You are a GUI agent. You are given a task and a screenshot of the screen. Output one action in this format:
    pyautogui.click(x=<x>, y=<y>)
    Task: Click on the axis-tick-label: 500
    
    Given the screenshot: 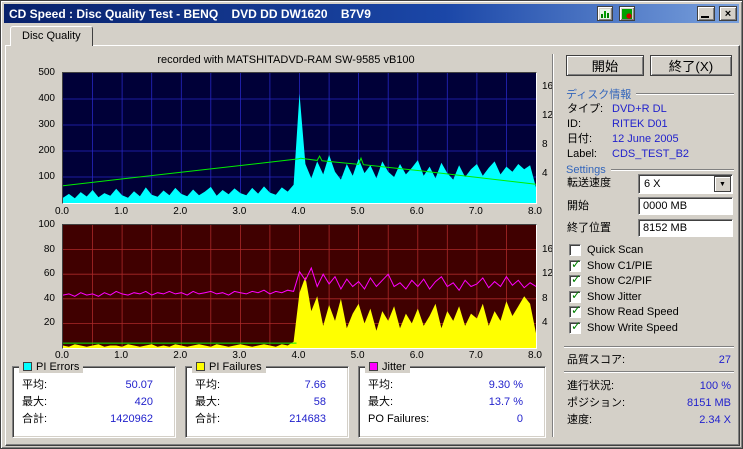 What is the action you would take?
    pyautogui.click(x=46, y=72)
    